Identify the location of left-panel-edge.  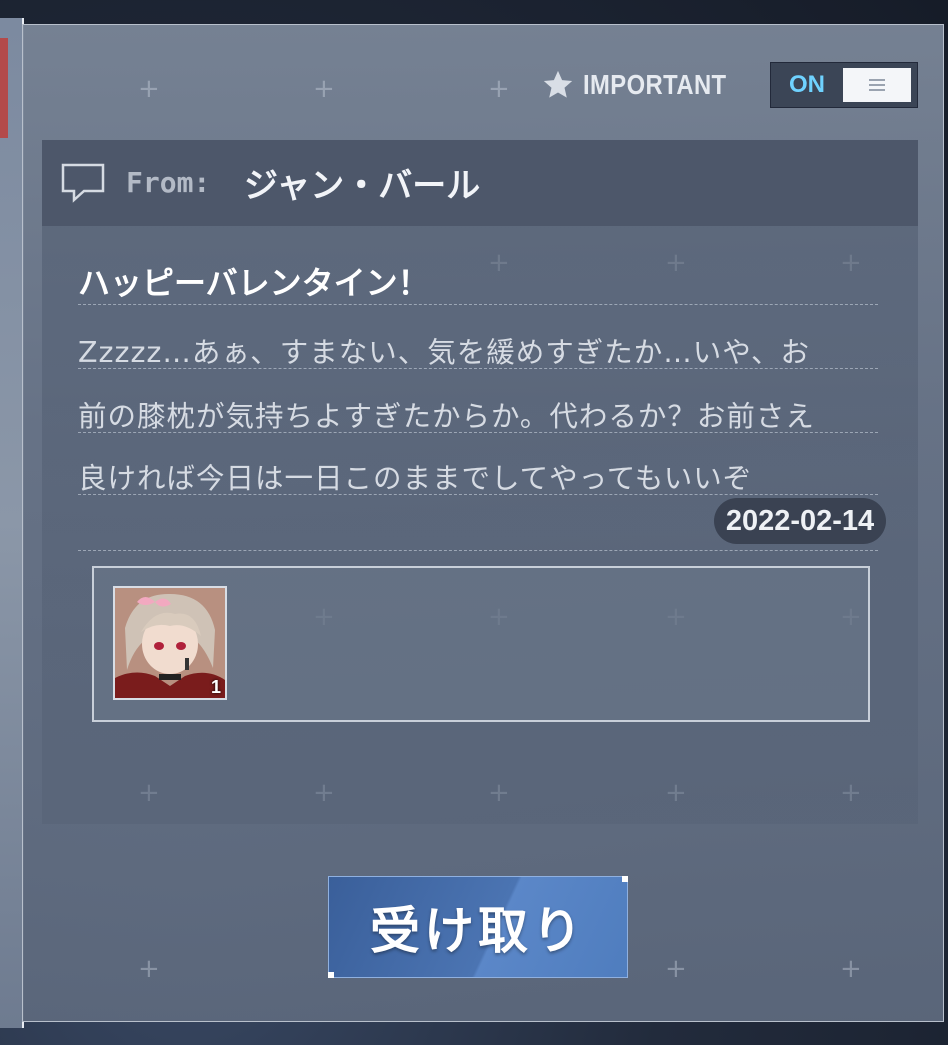
(12, 523).